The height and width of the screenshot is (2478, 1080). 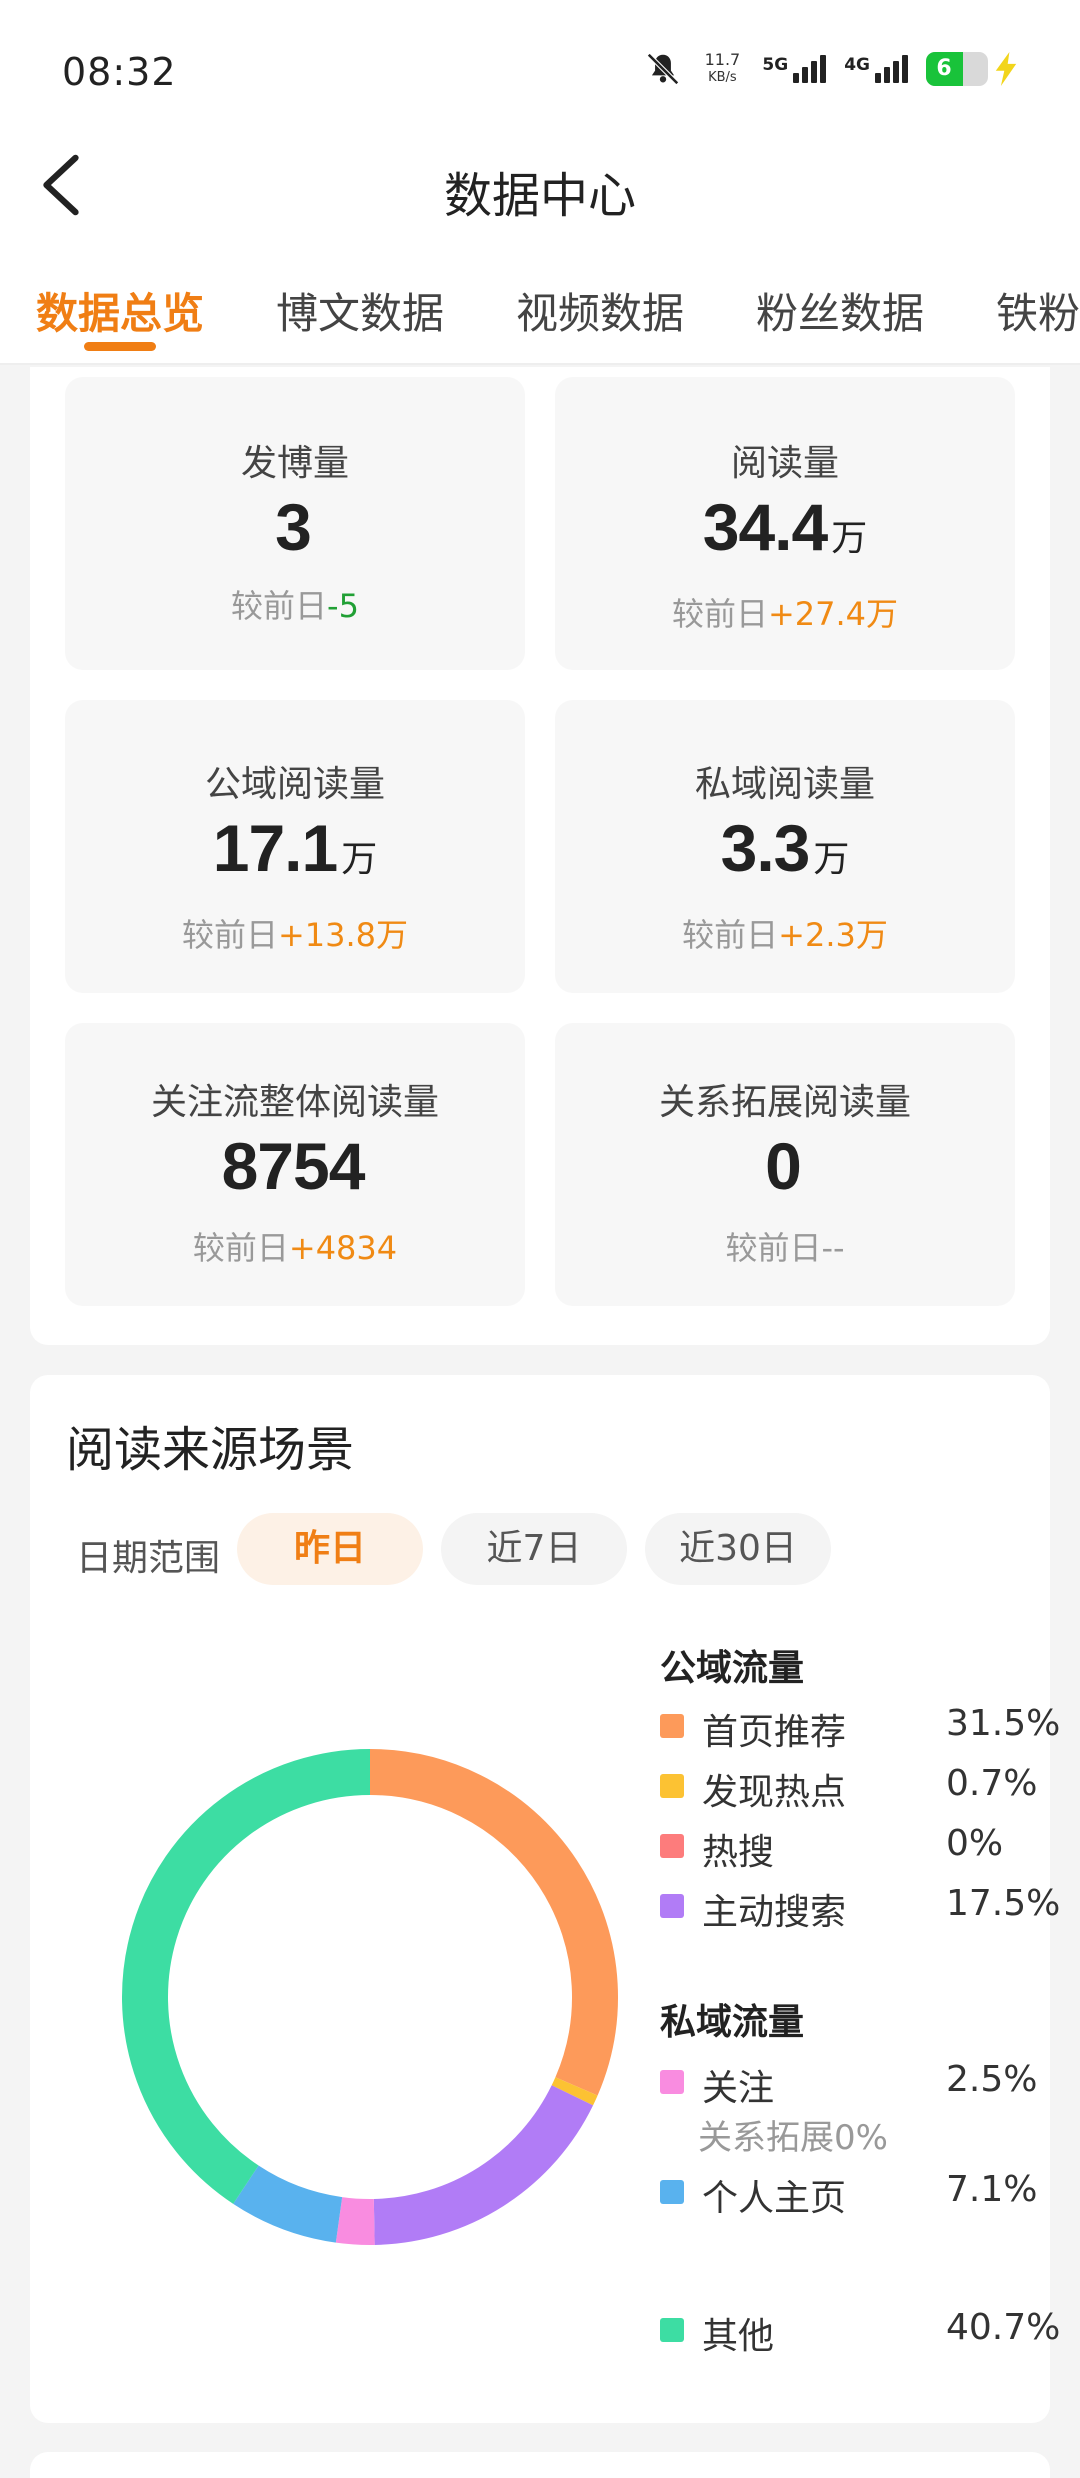 I want to click on stat-change: 较前日+4834, so click(x=295, y=1248).